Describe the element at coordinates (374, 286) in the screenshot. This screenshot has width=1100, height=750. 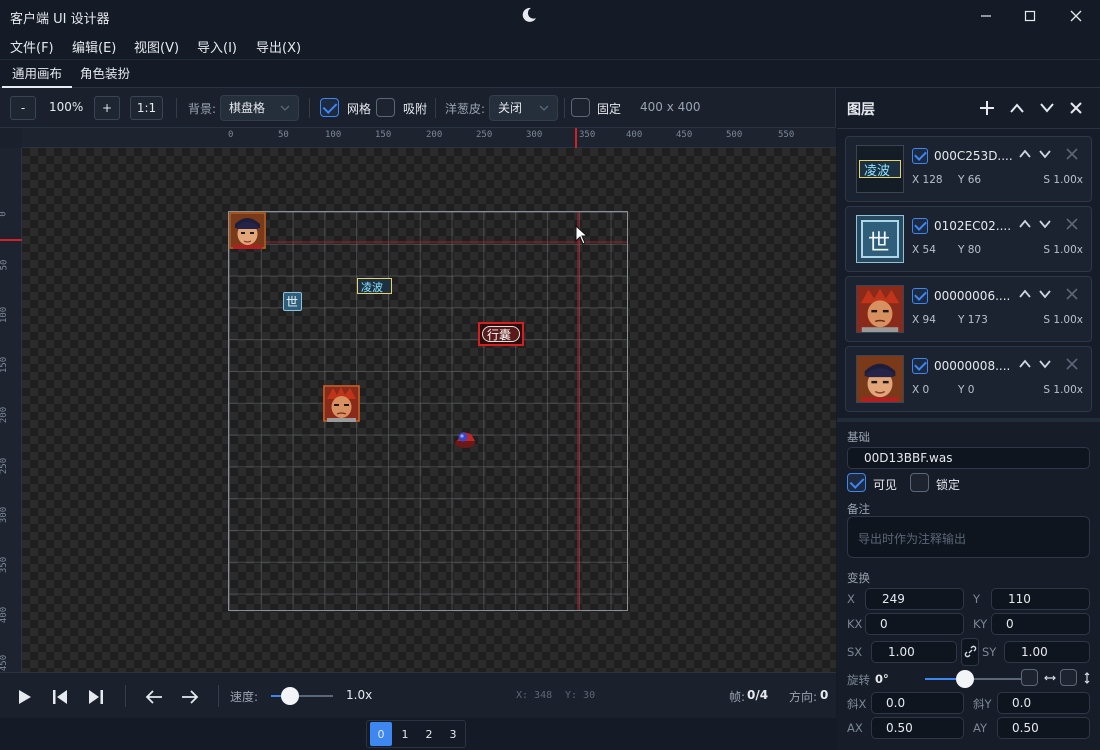
I see `sprite-lingbo-label: 凌波` at that location.